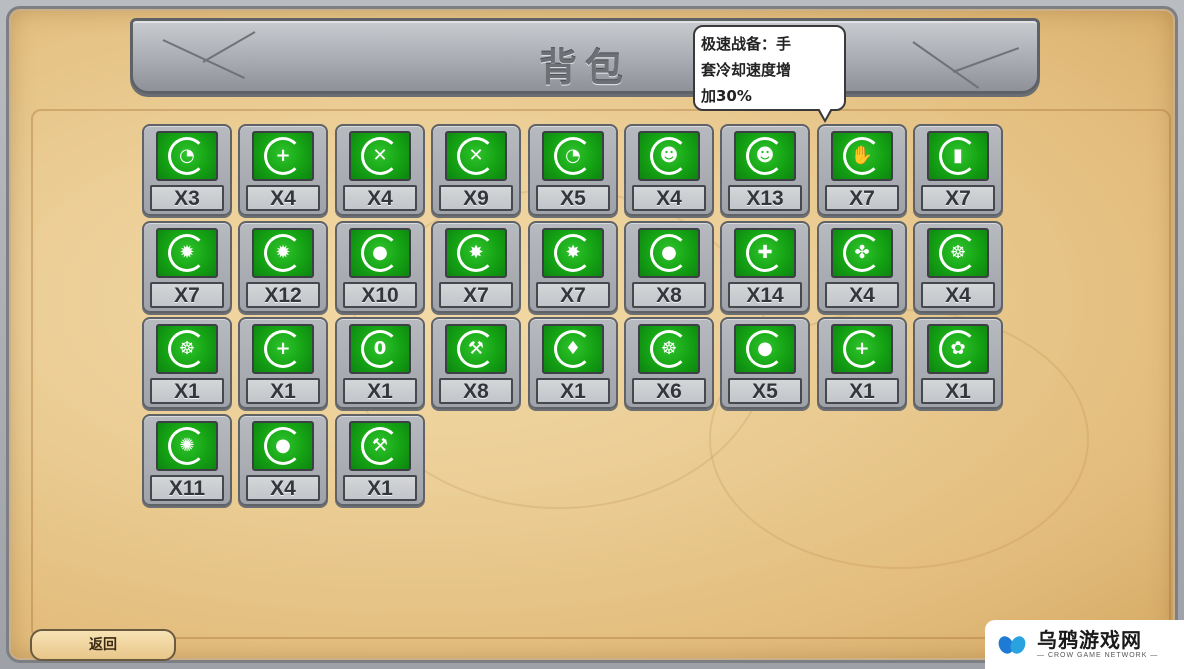 The image size is (1184, 669). I want to click on inventory-slot: ⚒ X8, so click(476, 363).